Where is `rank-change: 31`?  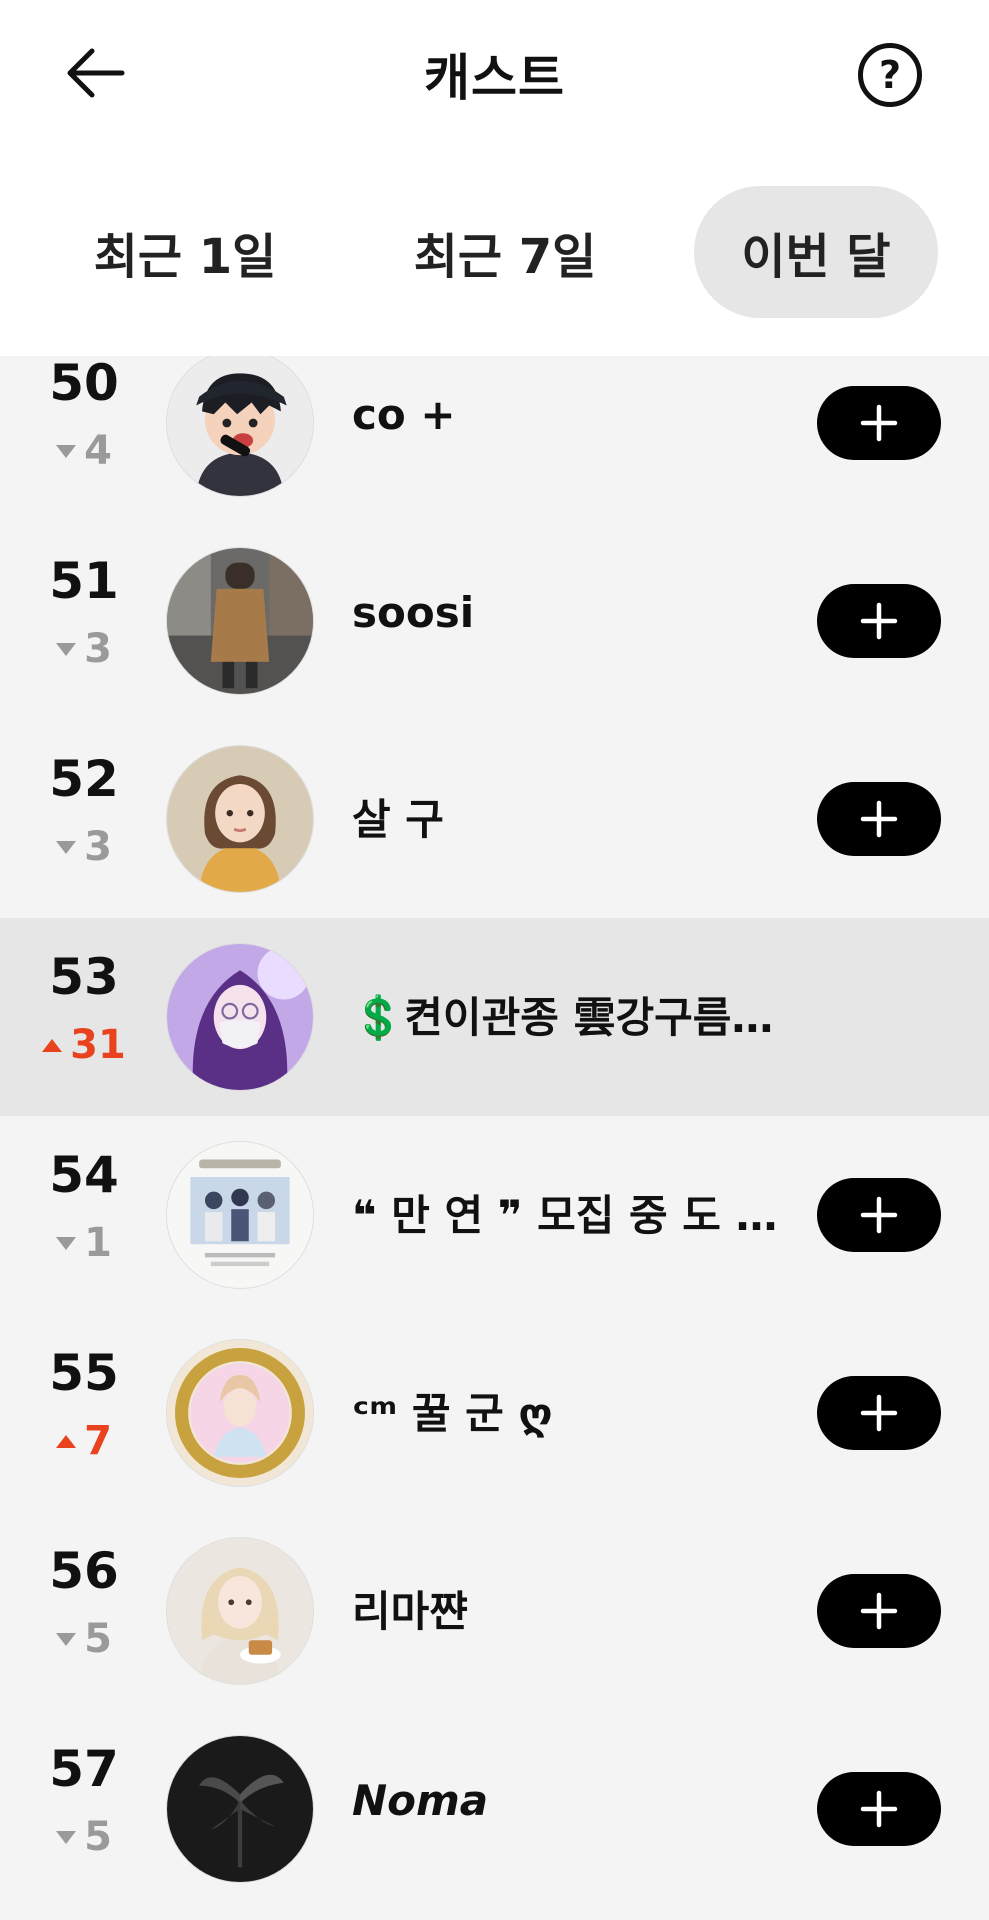
rank-change: 31 is located at coordinates (84, 1045).